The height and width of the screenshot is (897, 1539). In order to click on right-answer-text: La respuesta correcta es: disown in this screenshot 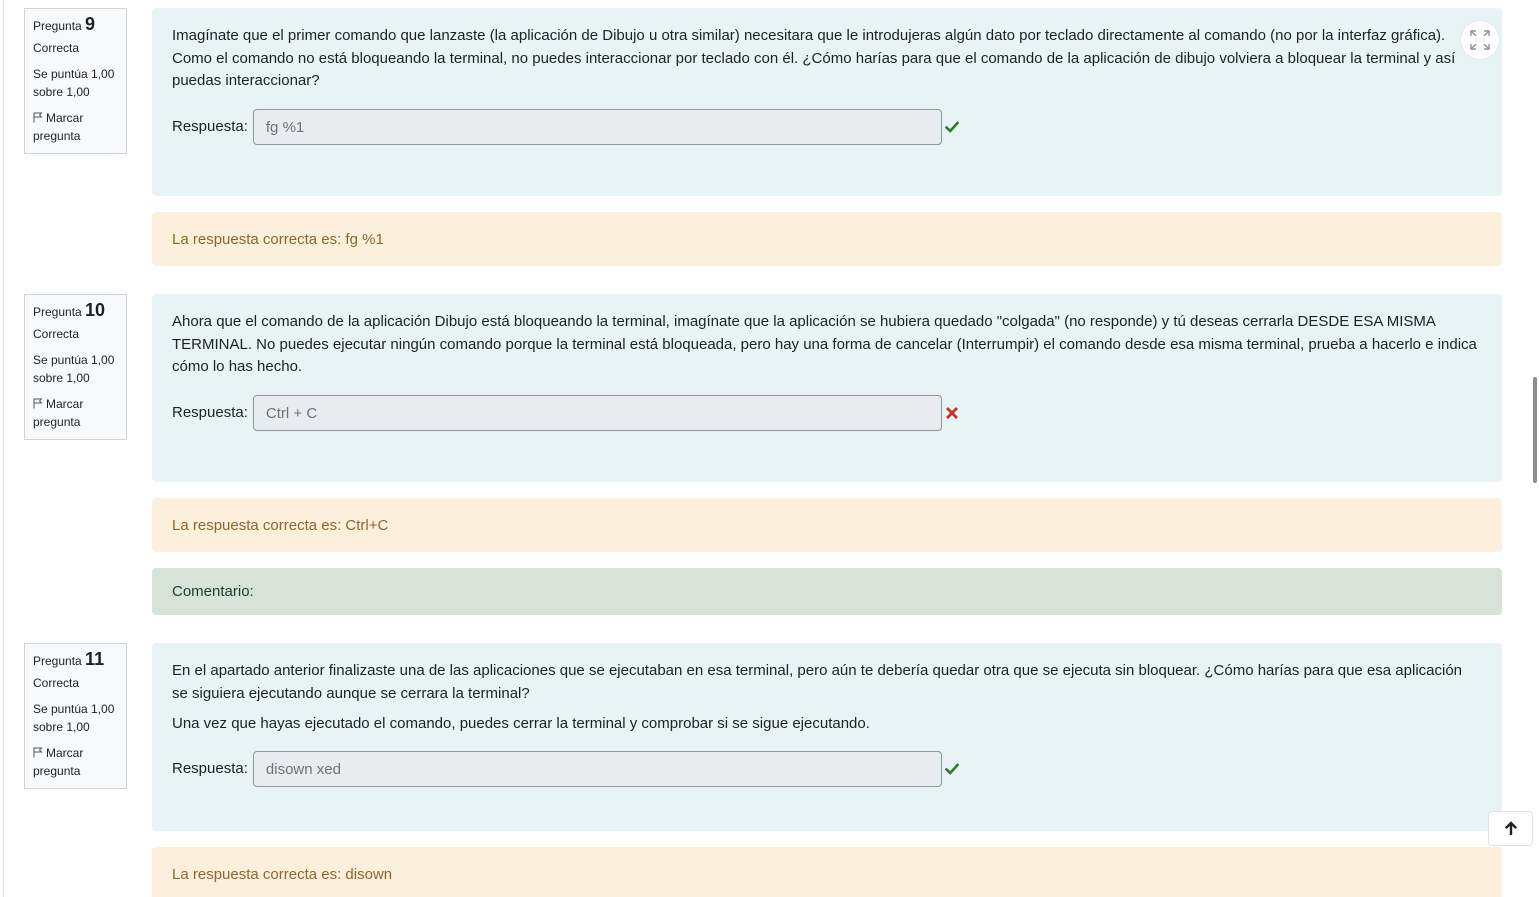, I will do `click(282, 874)`.